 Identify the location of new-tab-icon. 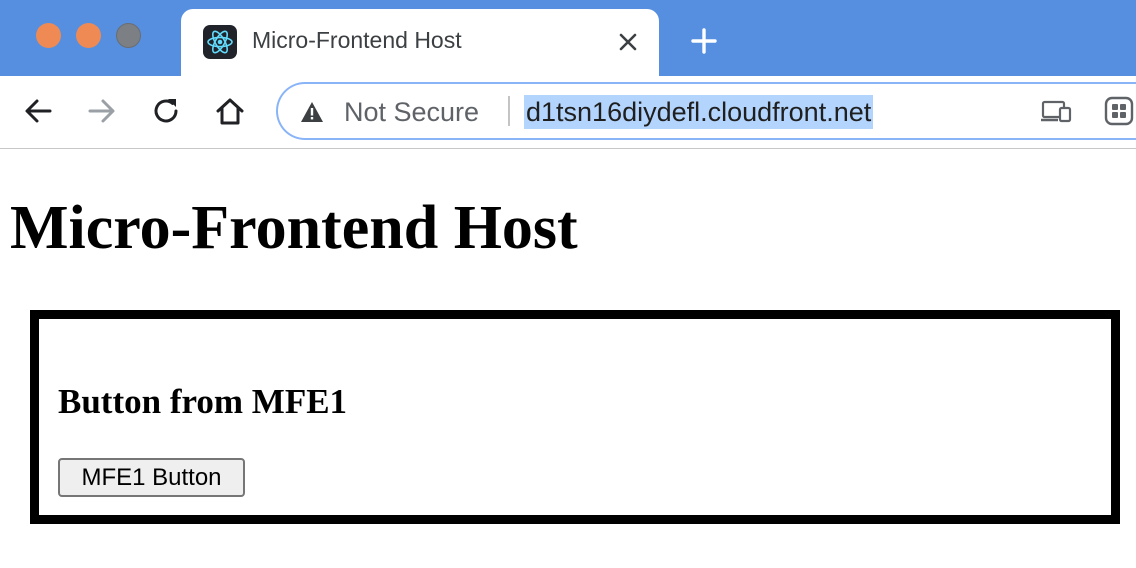
(704, 41).